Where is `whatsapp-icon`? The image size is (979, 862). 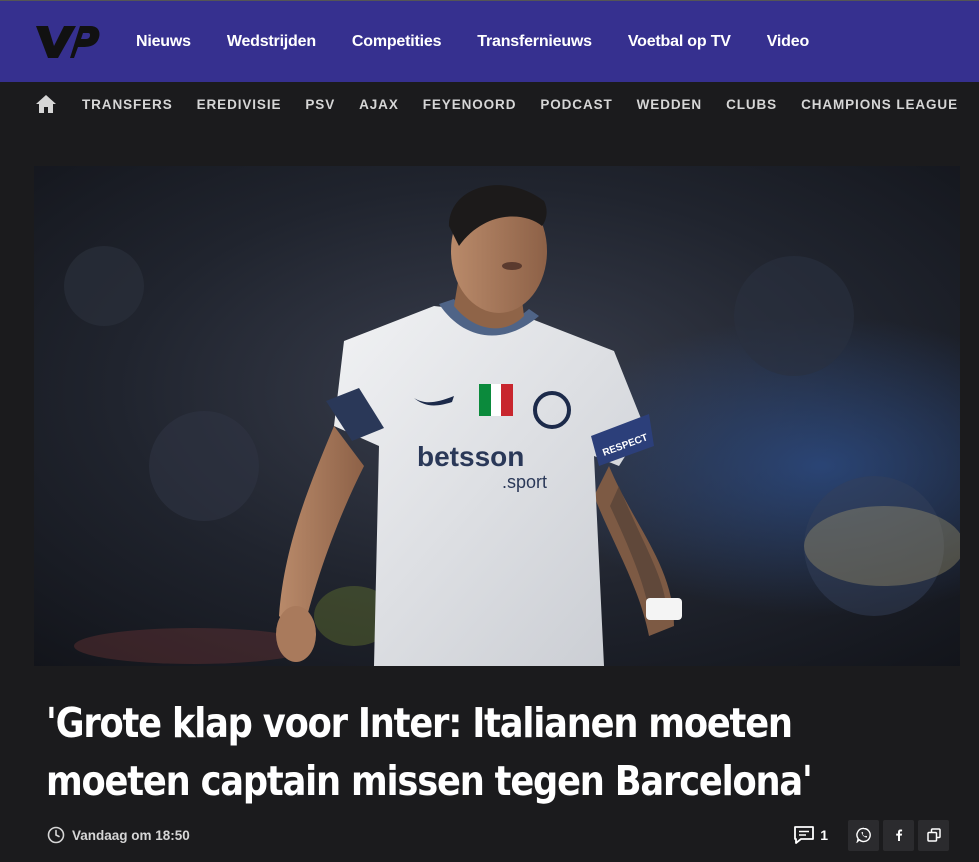 whatsapp-icon is located at coordinates (863, 835).